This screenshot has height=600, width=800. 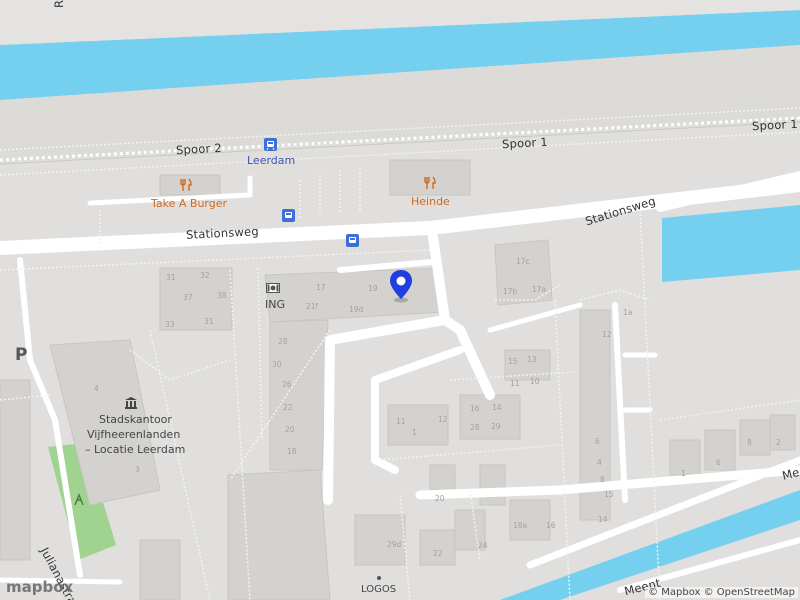 I want to click on house-number: 37, so click(x=188, y=297).